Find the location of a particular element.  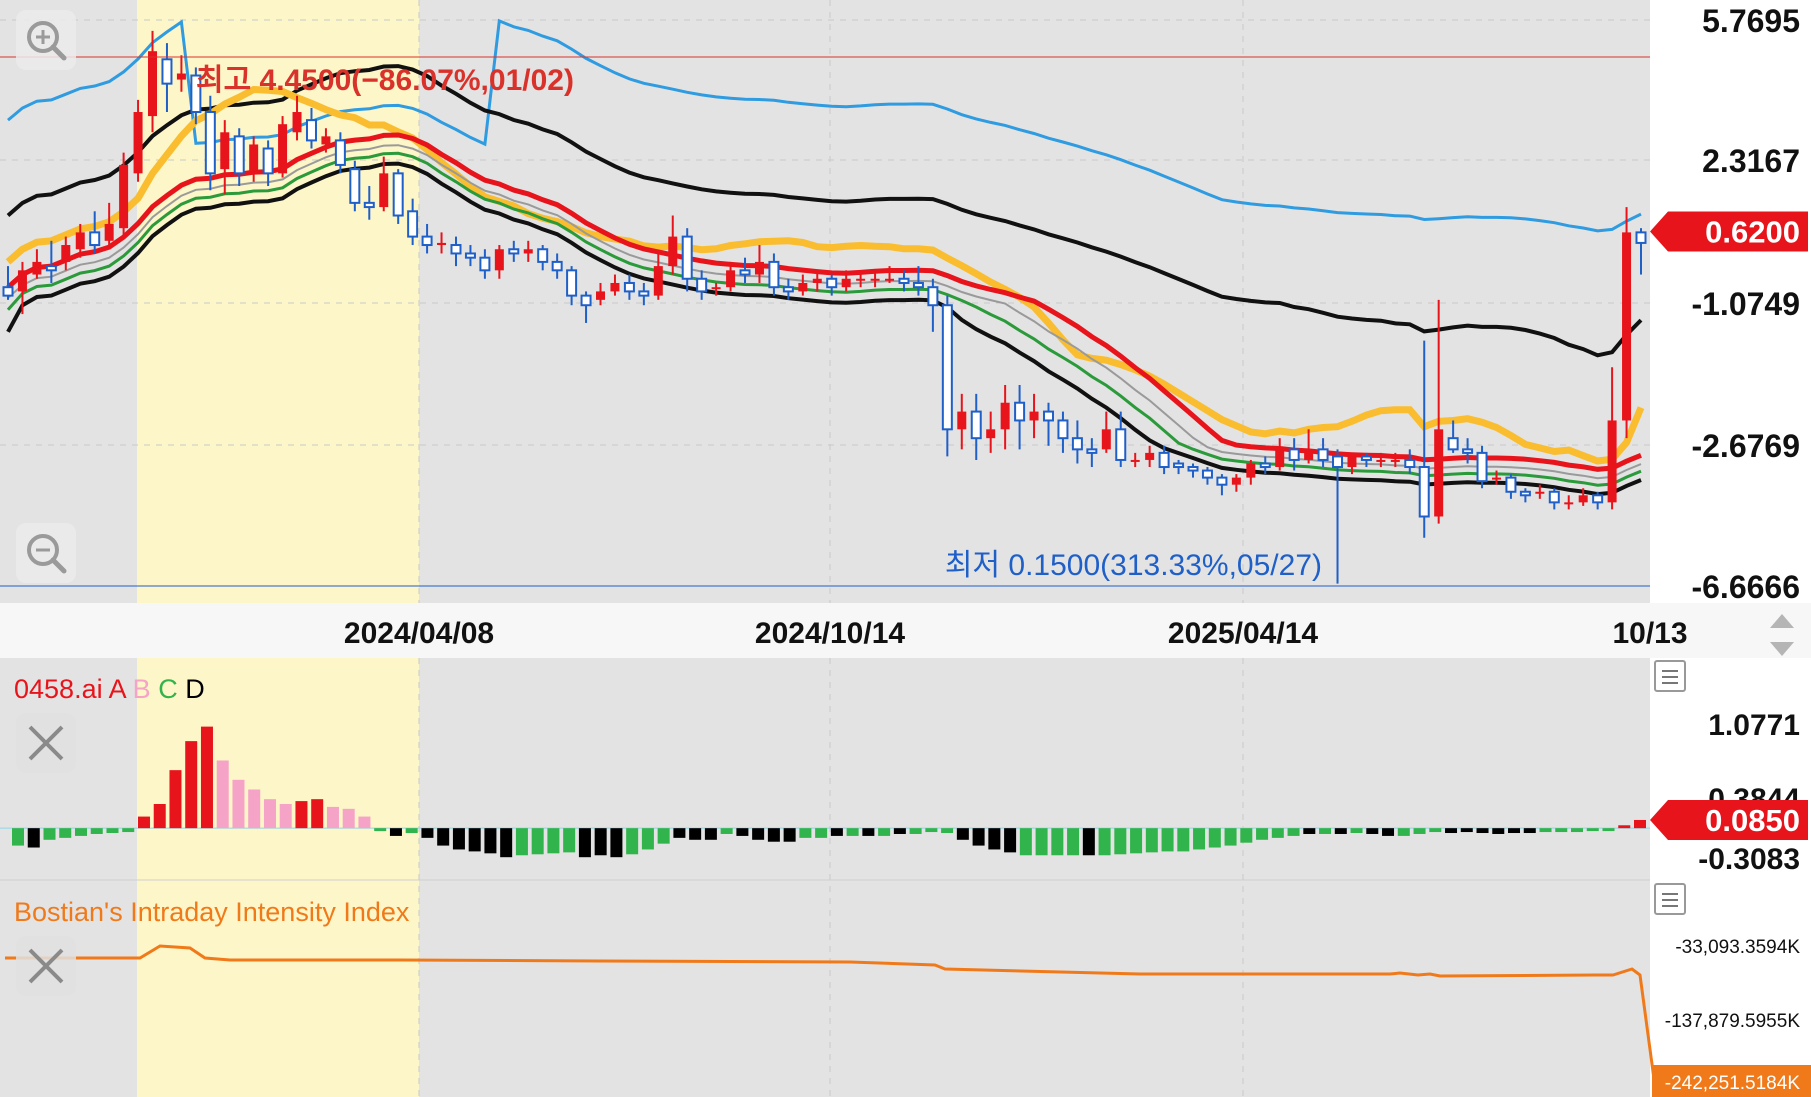

oscillator-axis-label: 1.0771 is located at coordinates (1754, 725).